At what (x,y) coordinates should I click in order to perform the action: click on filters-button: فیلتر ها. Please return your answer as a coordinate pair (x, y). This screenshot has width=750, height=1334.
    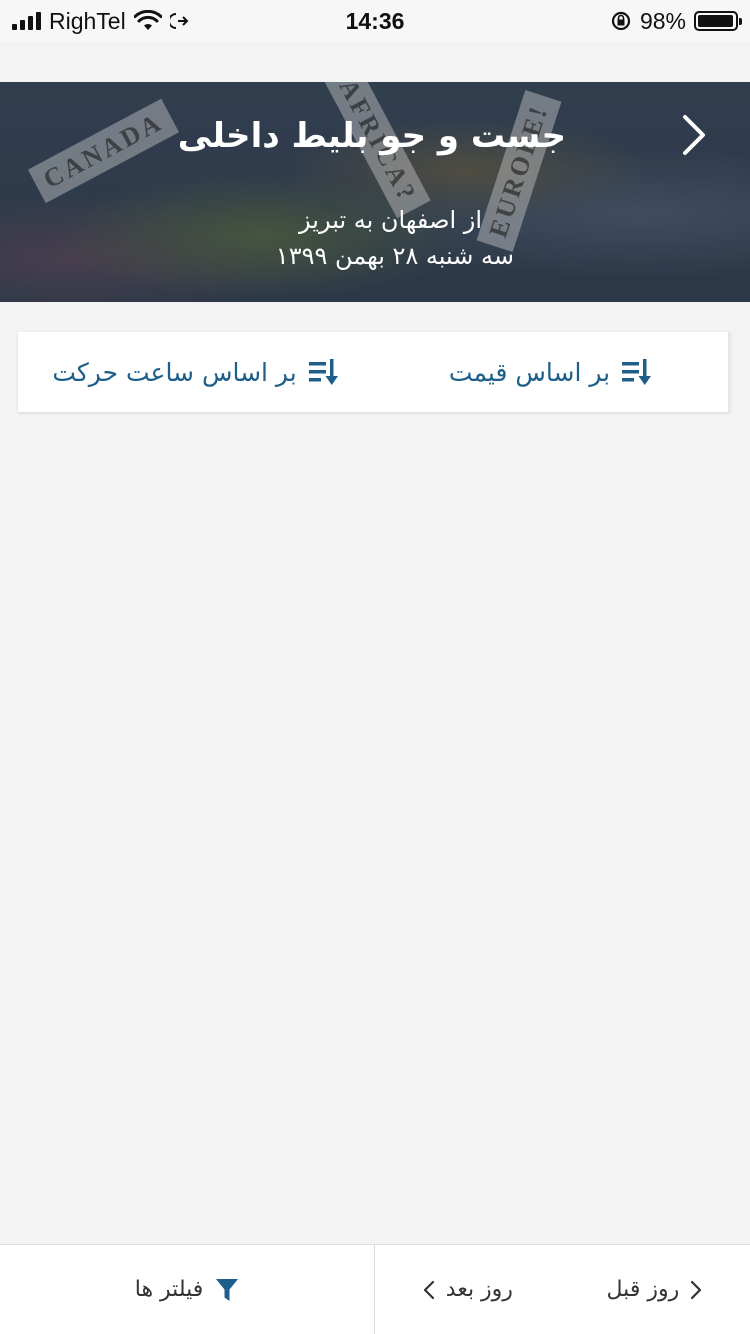
    Looking at the image, I should click on (187, 1289).